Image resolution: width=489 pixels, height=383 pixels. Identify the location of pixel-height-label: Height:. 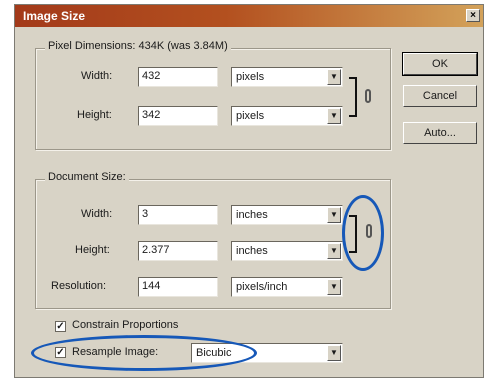
(94, 115).